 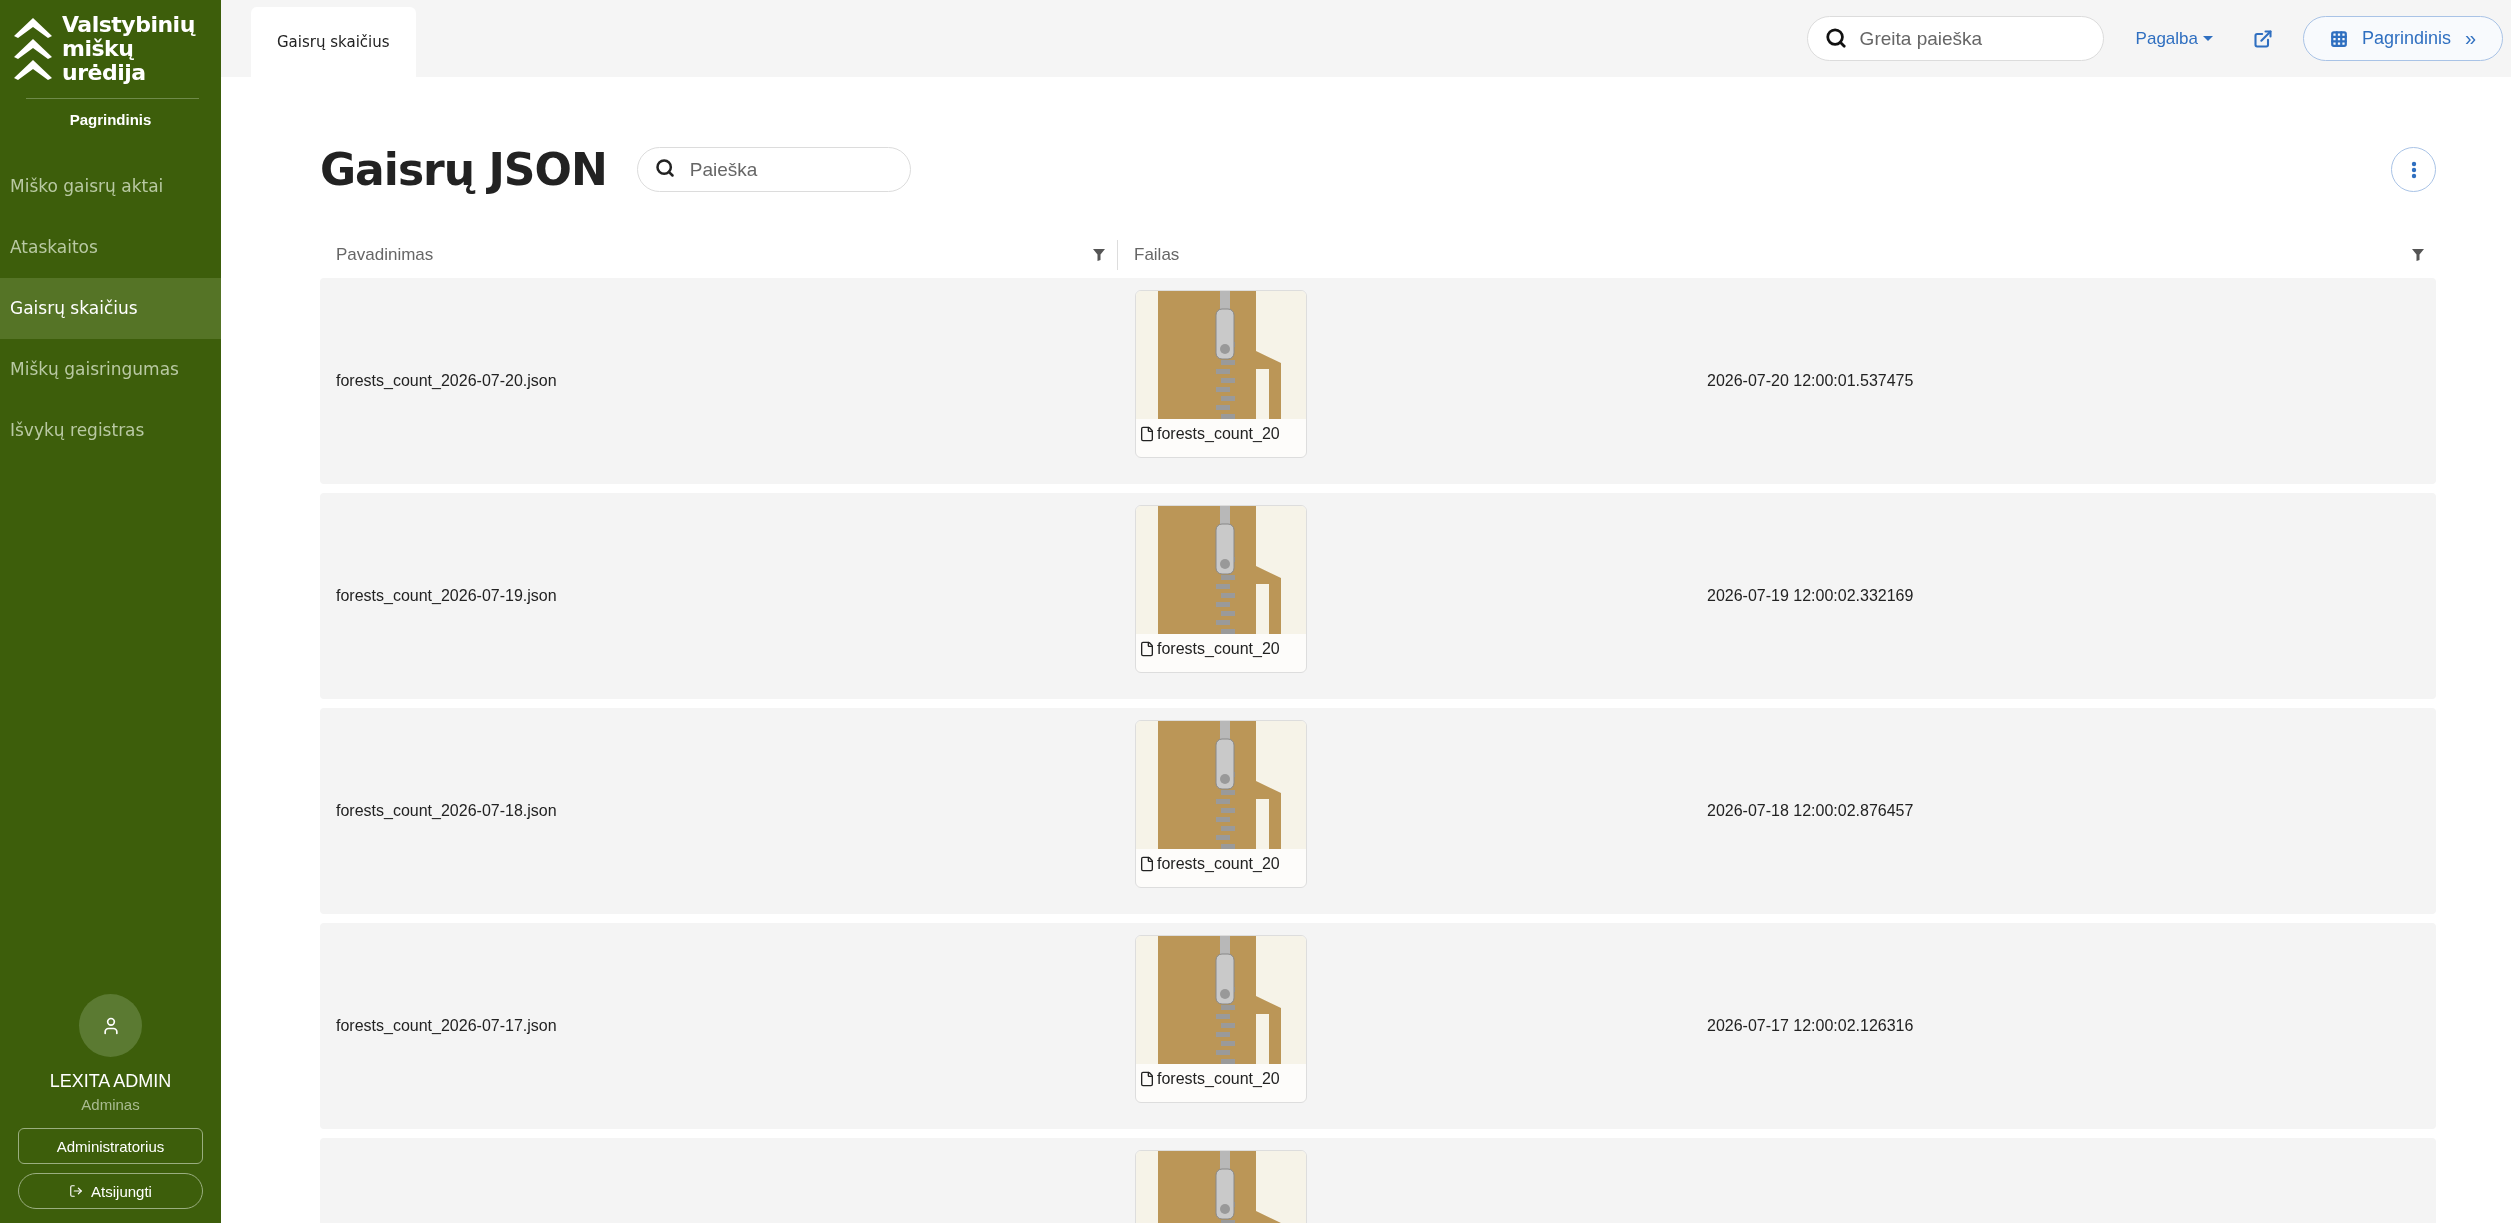 I want to click on search-field: Paieška, so click(x=773, y=169).